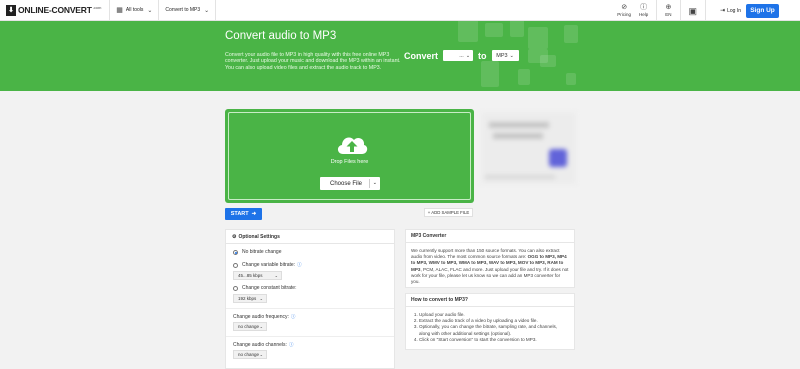 The width and height of the screenshot is (800, 369). I want to click on logo-suffix: .com, so click(97, 8).